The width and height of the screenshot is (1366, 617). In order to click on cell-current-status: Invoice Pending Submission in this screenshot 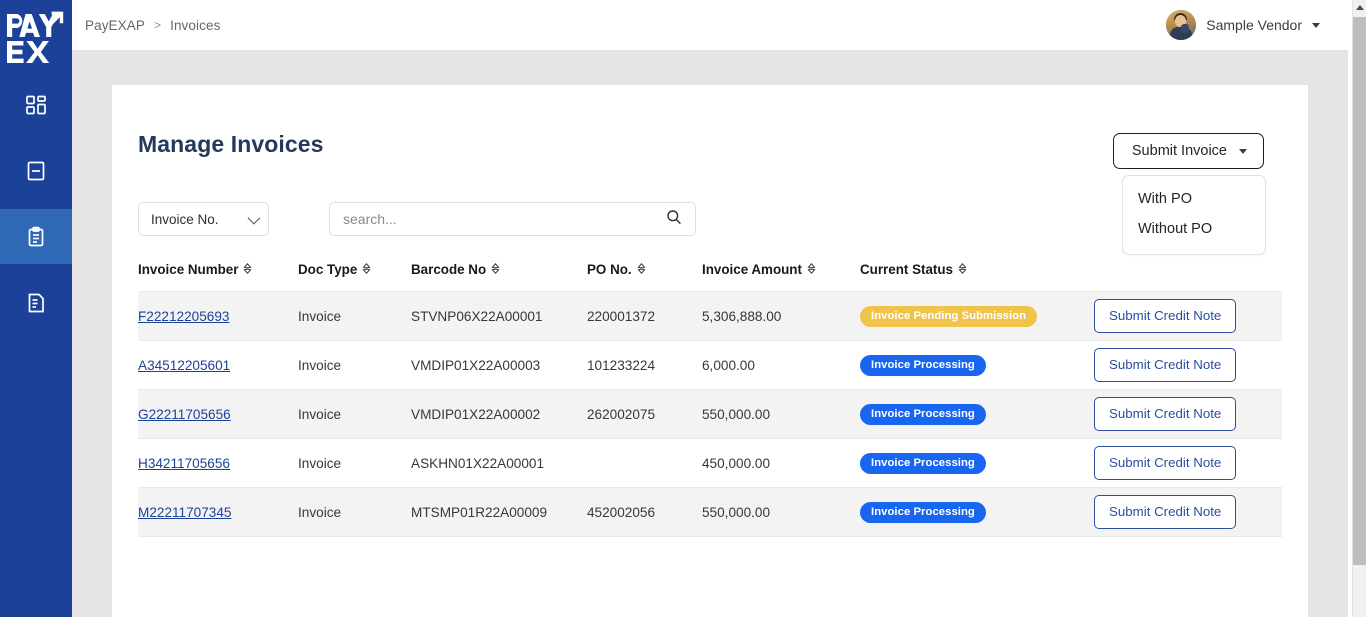, I will do `click(977, 316)`.